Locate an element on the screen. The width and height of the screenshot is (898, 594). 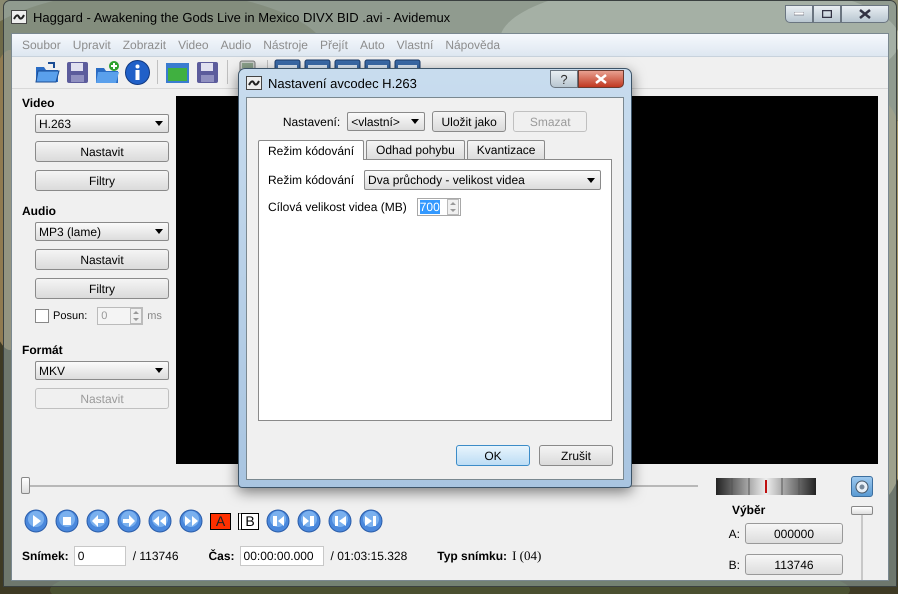
field-label: B: is located at coordinates (734, 565).